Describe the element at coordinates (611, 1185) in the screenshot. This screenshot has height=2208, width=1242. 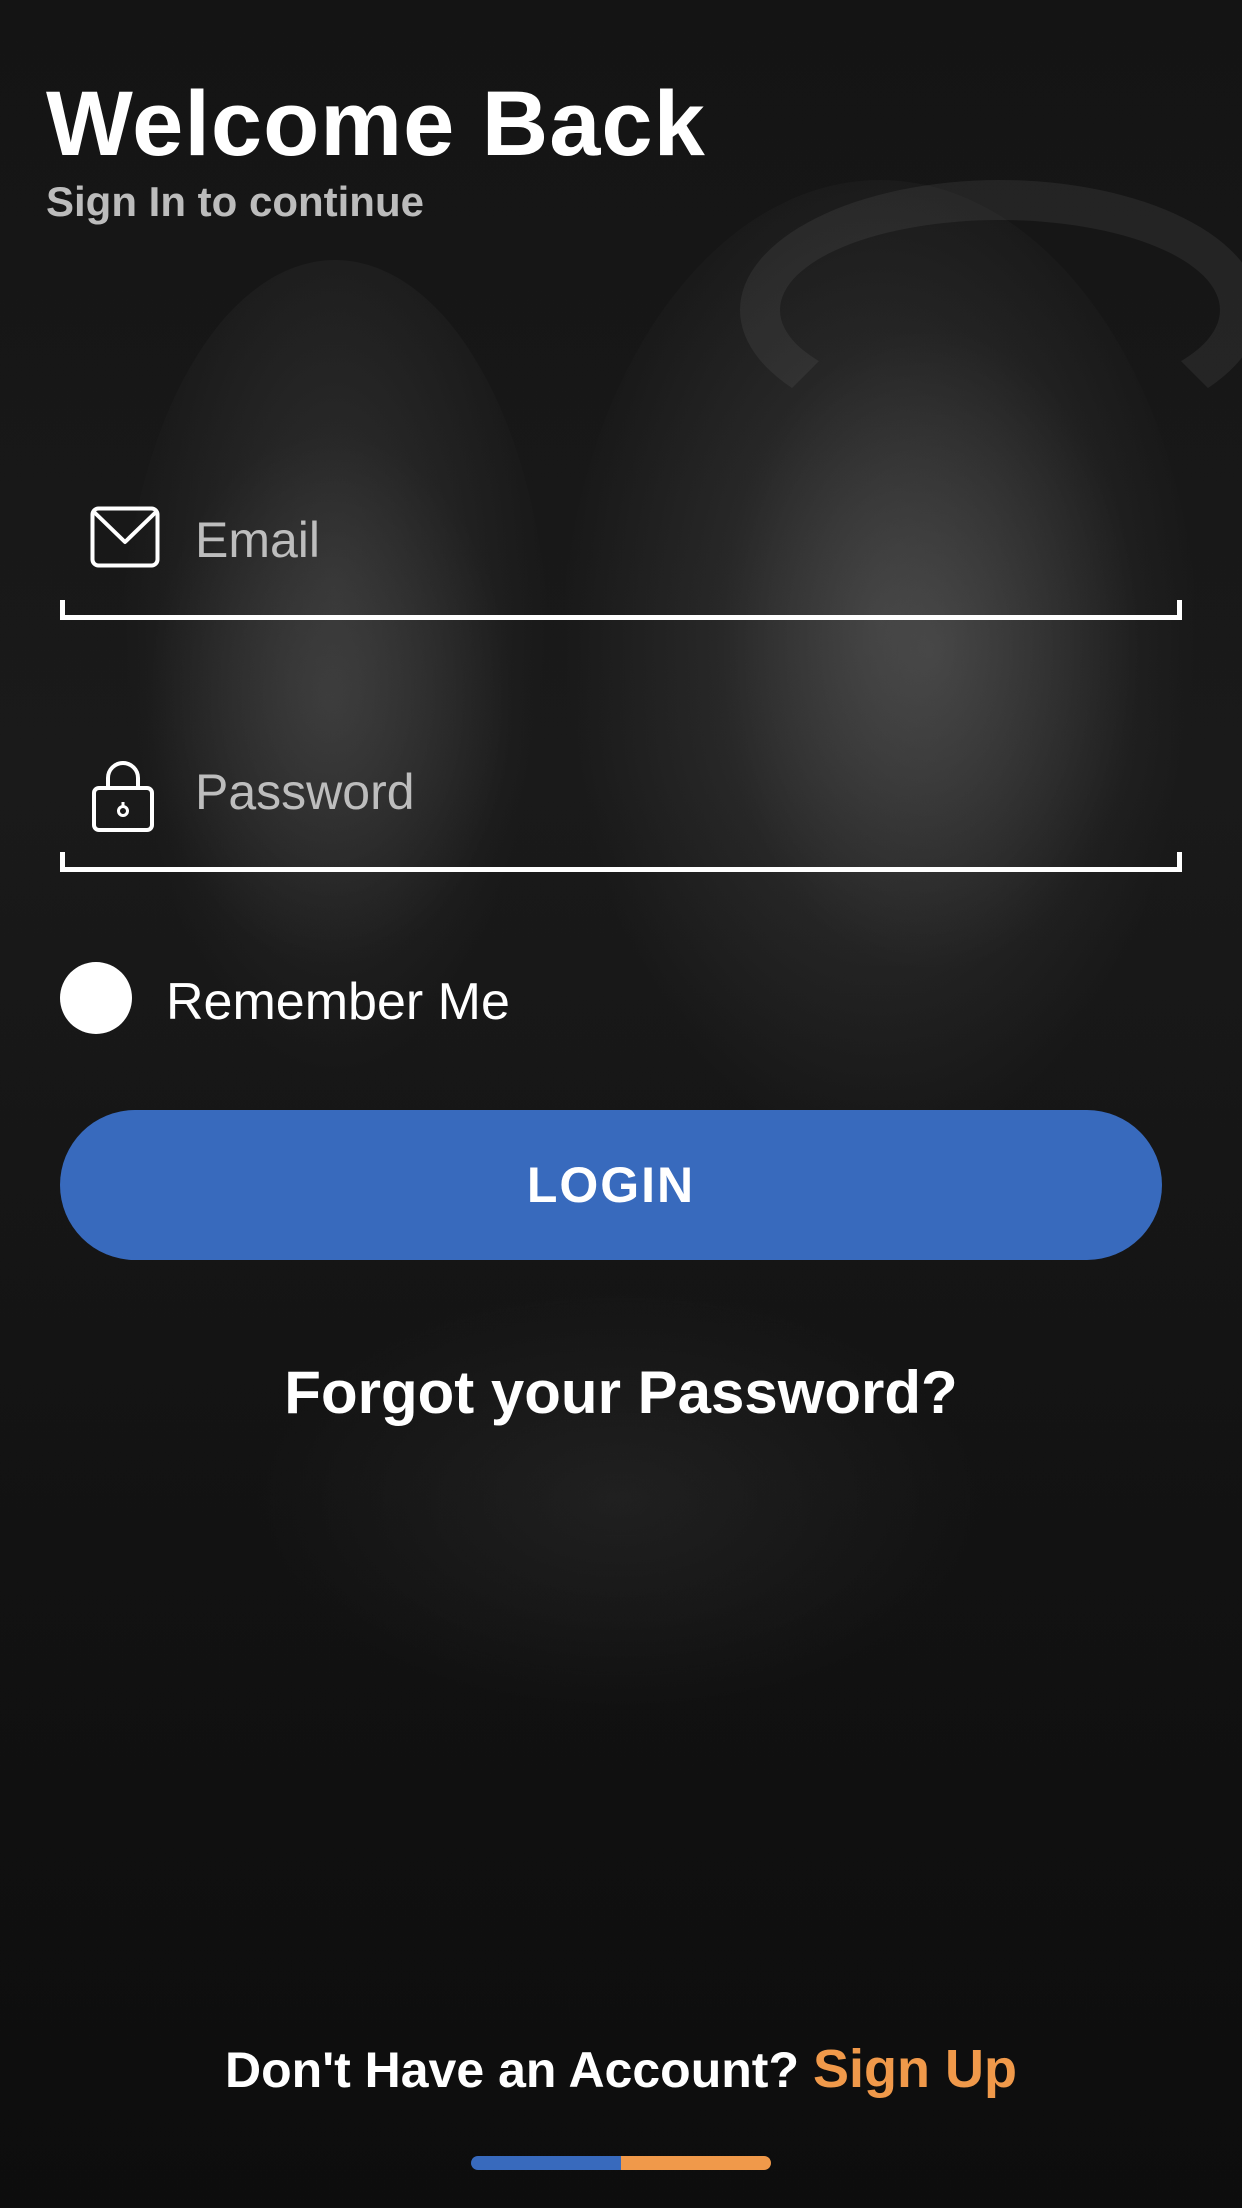
I see `login-button: LOGIN` at that location.